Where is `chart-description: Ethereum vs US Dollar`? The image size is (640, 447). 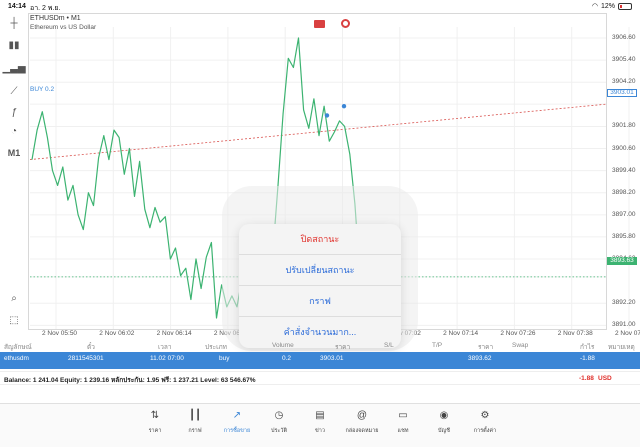 chart-description: Ethereum vs US Dollar is located at coordinates (63, 27).